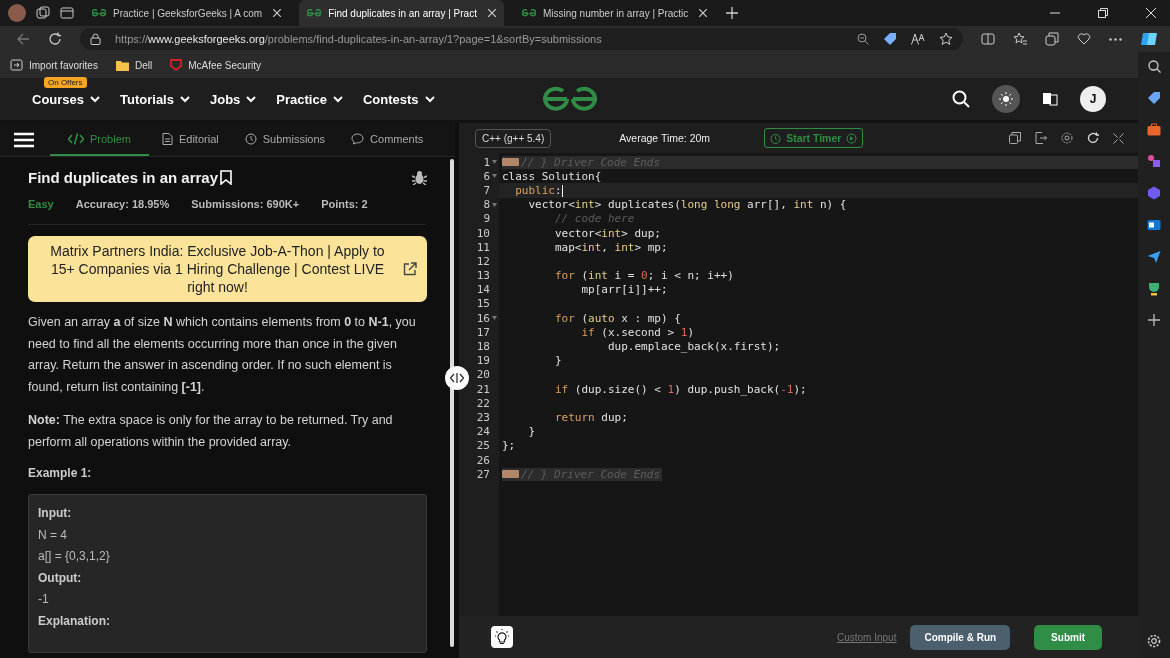 This screenshot has width=1170, height=658. What do you see at coordinates (1052, 39) in the screenshot?
I see `collections-icon` at bounding box center [1052, 39].